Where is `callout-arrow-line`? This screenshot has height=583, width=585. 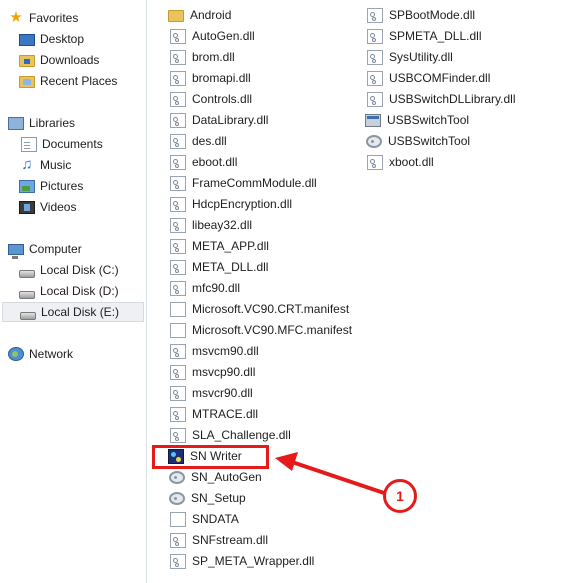
callout-arrow-line is located at coordinates (338, 477).